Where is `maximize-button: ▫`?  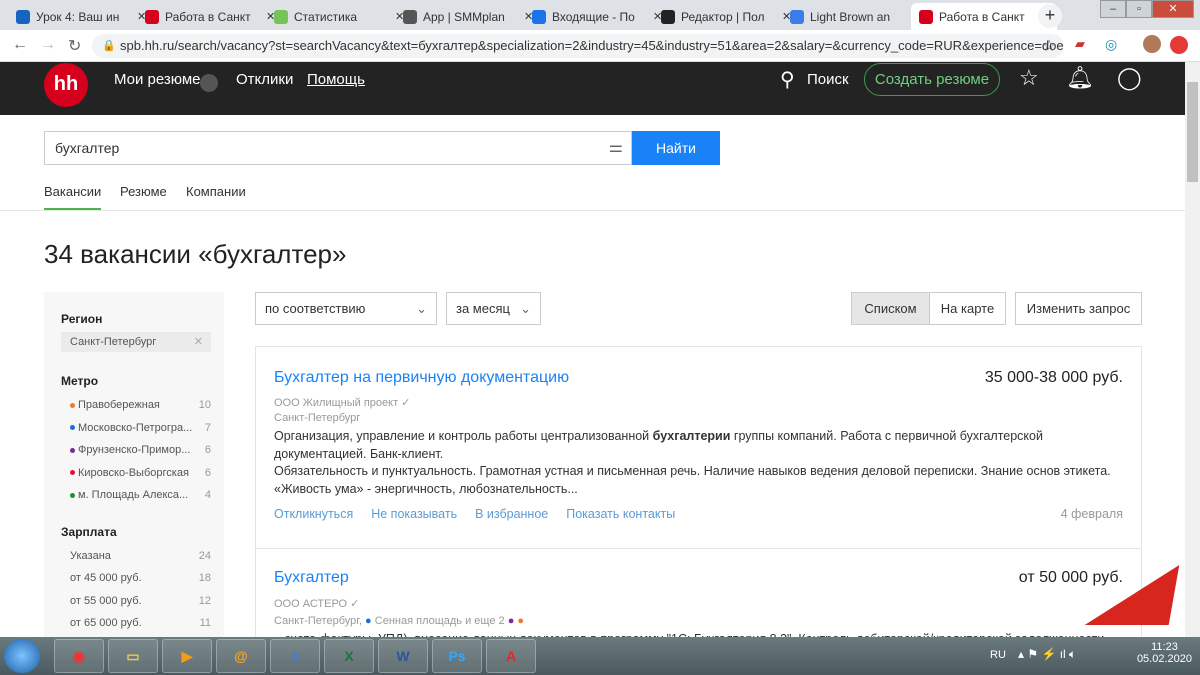
maximize-button: ▫ is located at coordinates (1139, 9).